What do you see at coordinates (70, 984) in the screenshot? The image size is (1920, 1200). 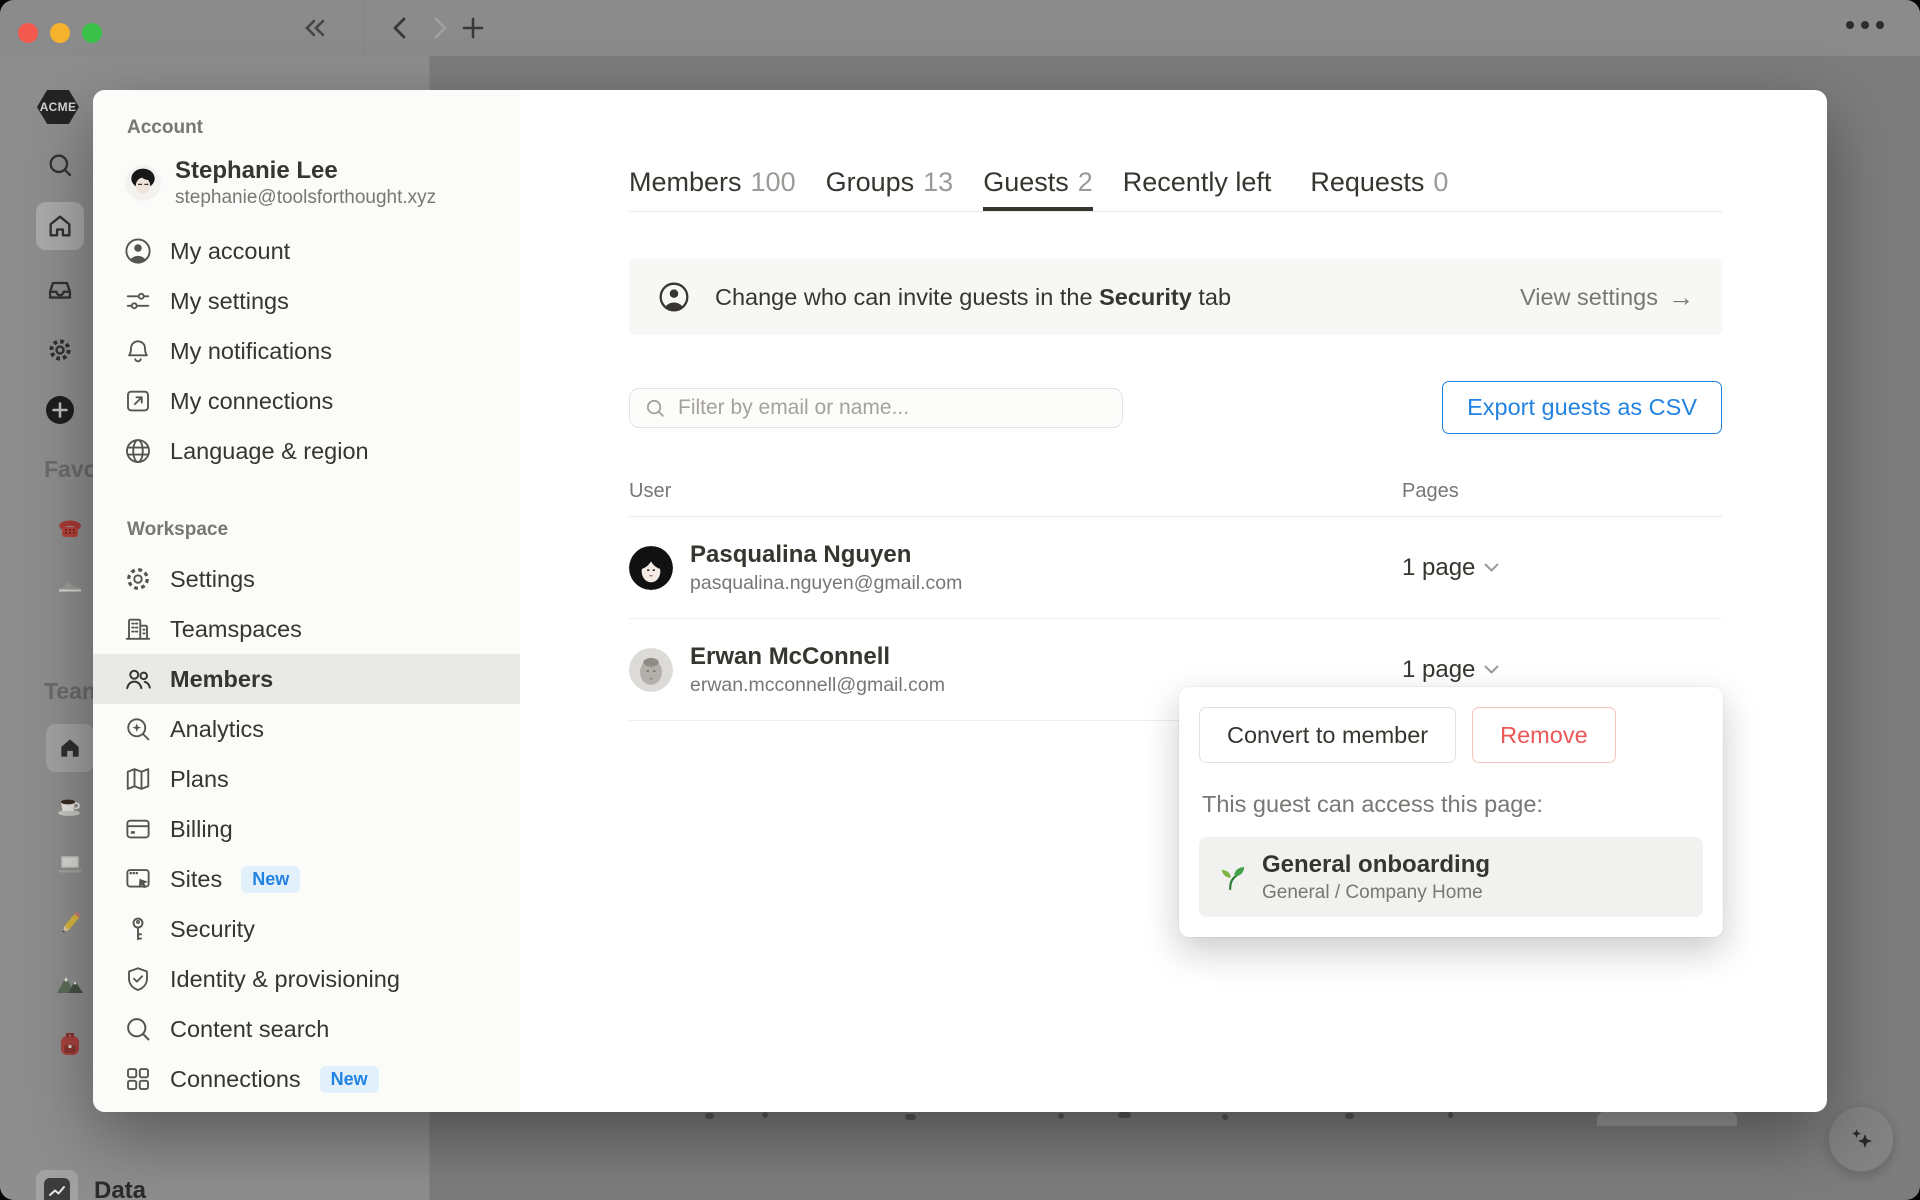 I see `mountain-emoji-icon` at bounding box center [70, 984].